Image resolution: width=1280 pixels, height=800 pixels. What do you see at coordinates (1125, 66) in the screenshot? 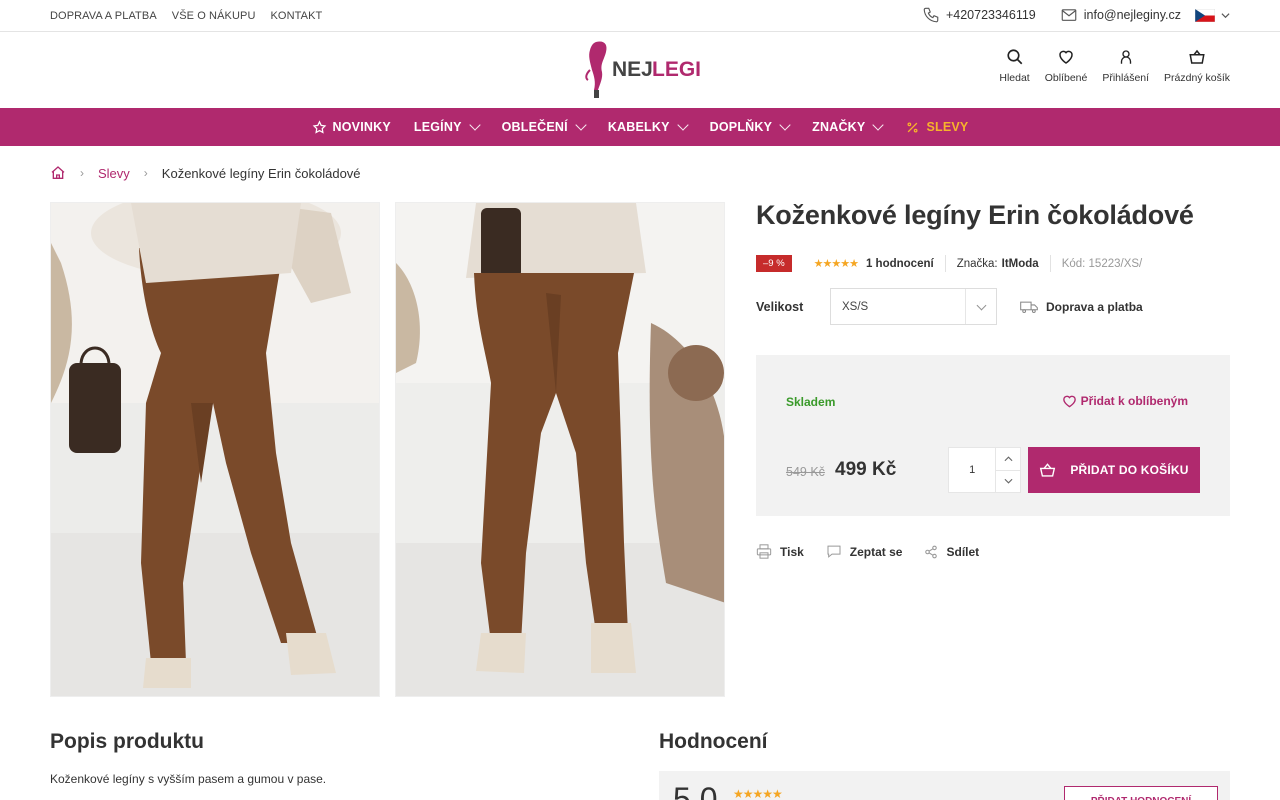
I see `login-button: Přihlášení` at bounding box center [1125, 66].